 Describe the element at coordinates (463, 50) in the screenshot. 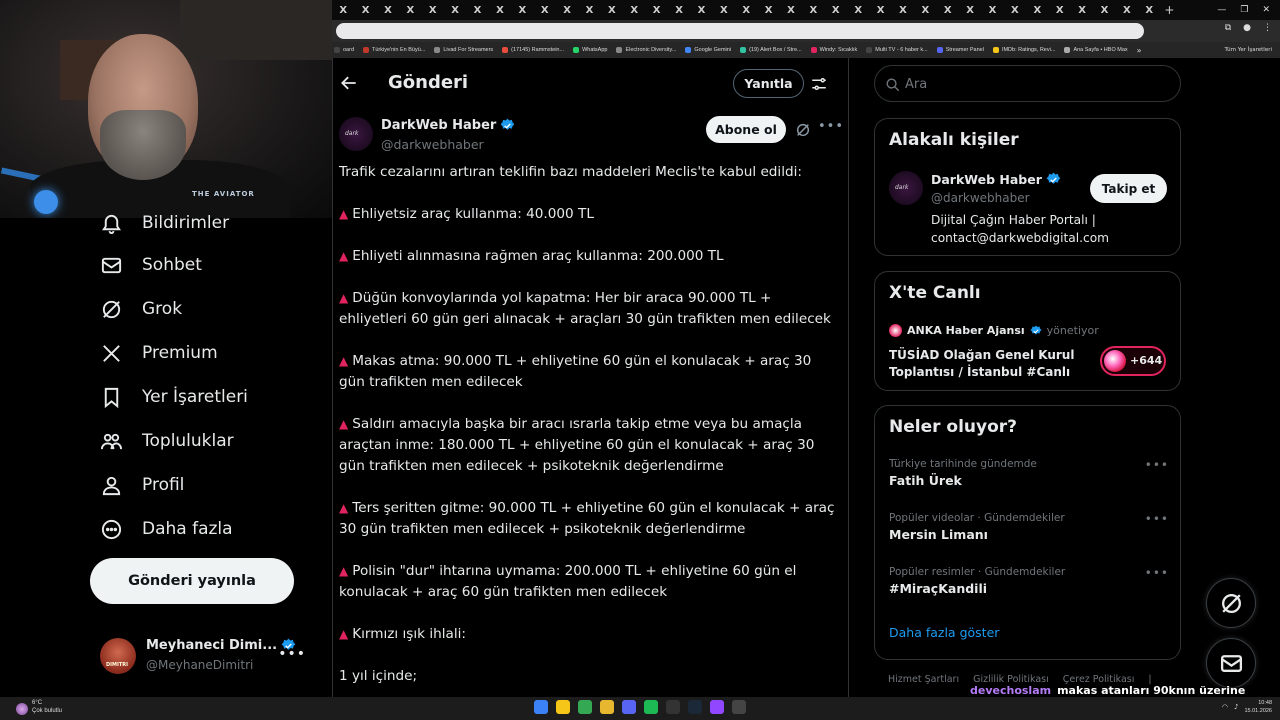

I see `bookmark-item: Livad For Streamers` at that location.